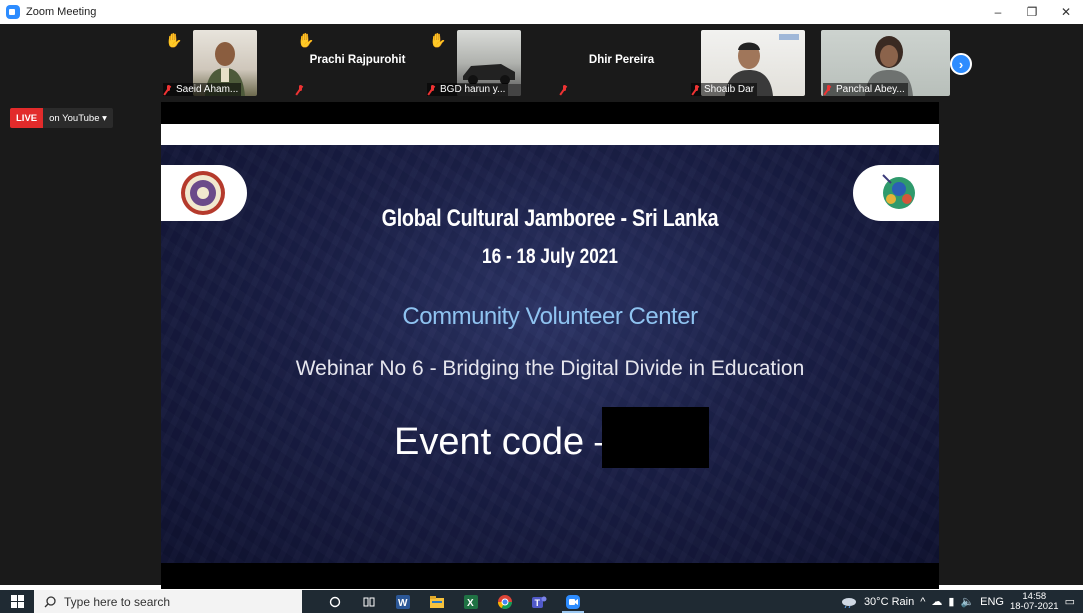  What do you see at coordinates (13, 12) in the screenshot?
I see `zoom-logo-icon` at bounding box center [13, 12].